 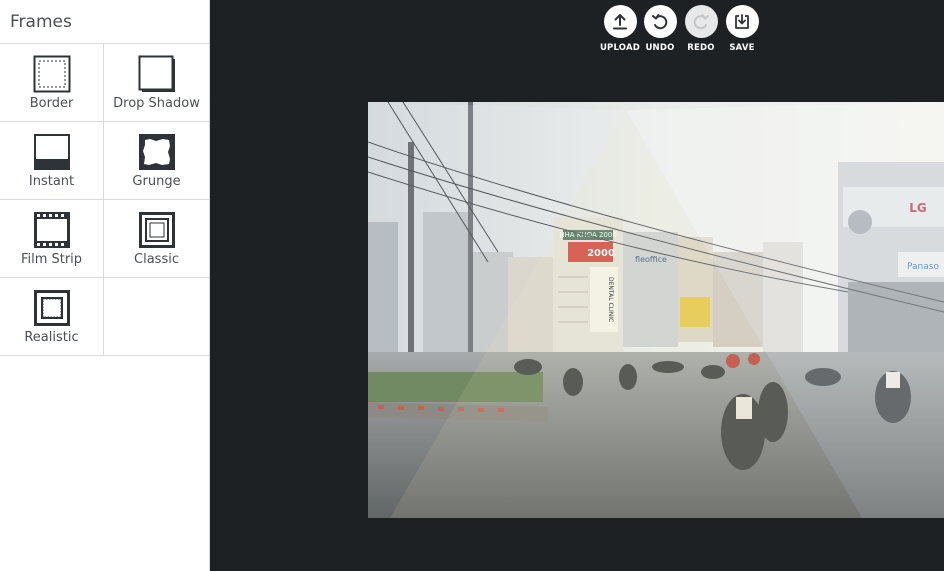 I want to click on frame-option-classic: Classic, so click(x=156, y=239).